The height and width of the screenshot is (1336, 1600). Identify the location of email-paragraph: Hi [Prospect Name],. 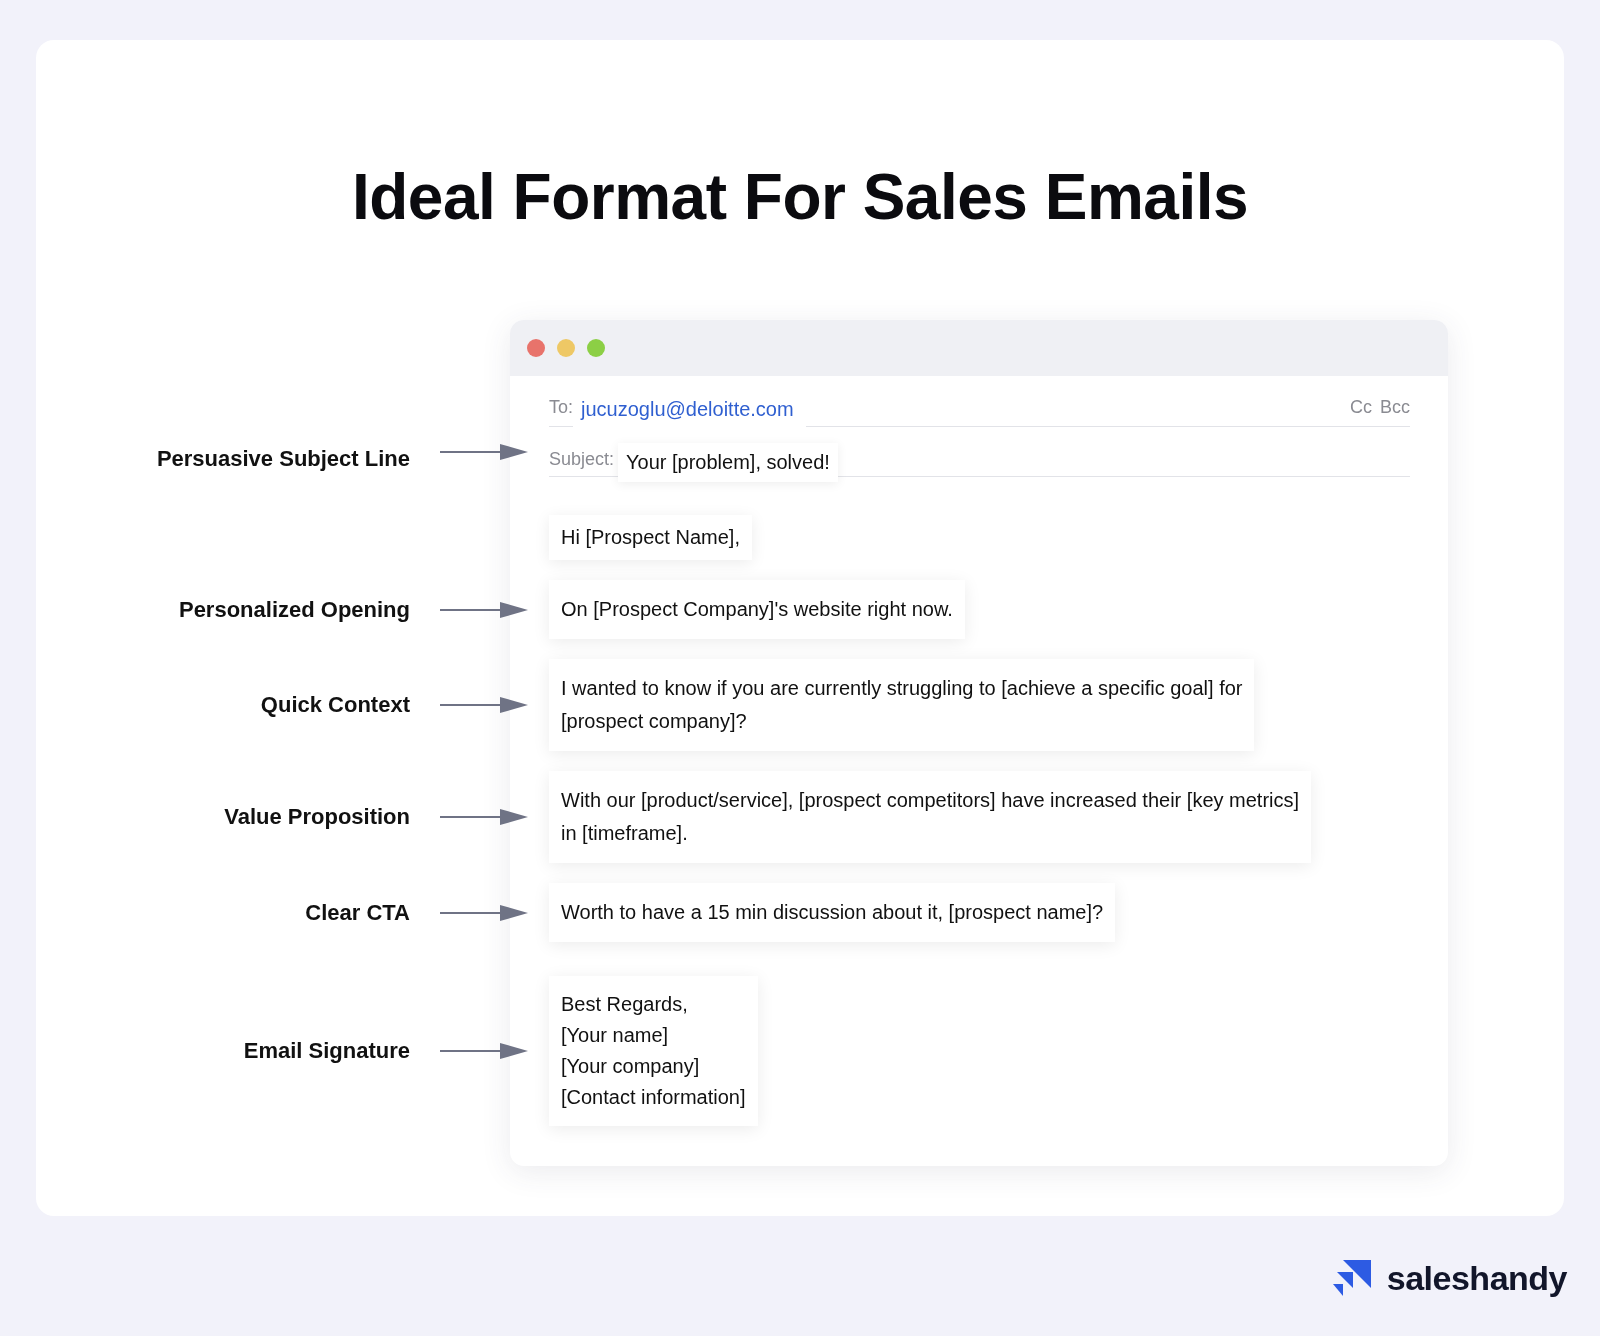
(650, 537).